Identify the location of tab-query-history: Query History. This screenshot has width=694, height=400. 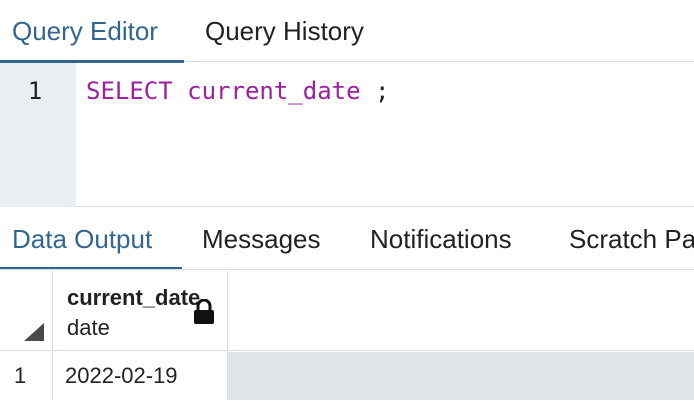
(284, 31).